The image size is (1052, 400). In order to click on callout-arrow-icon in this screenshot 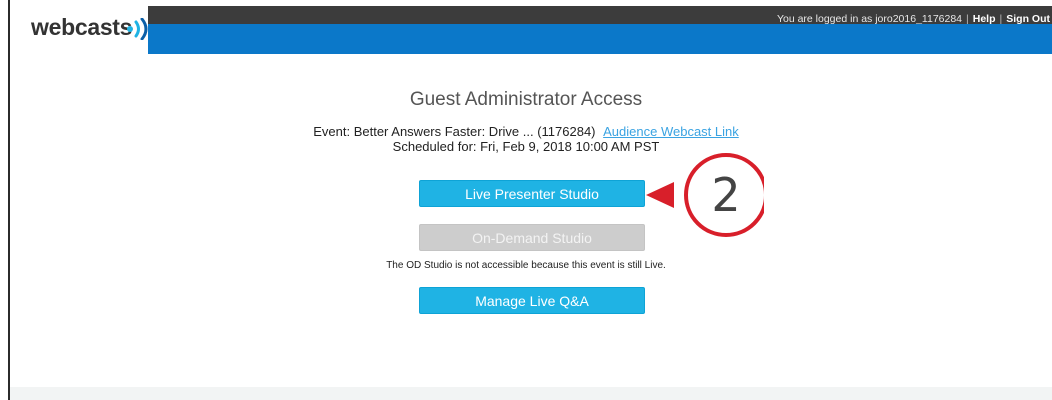, I will do `click(660, 195)`.